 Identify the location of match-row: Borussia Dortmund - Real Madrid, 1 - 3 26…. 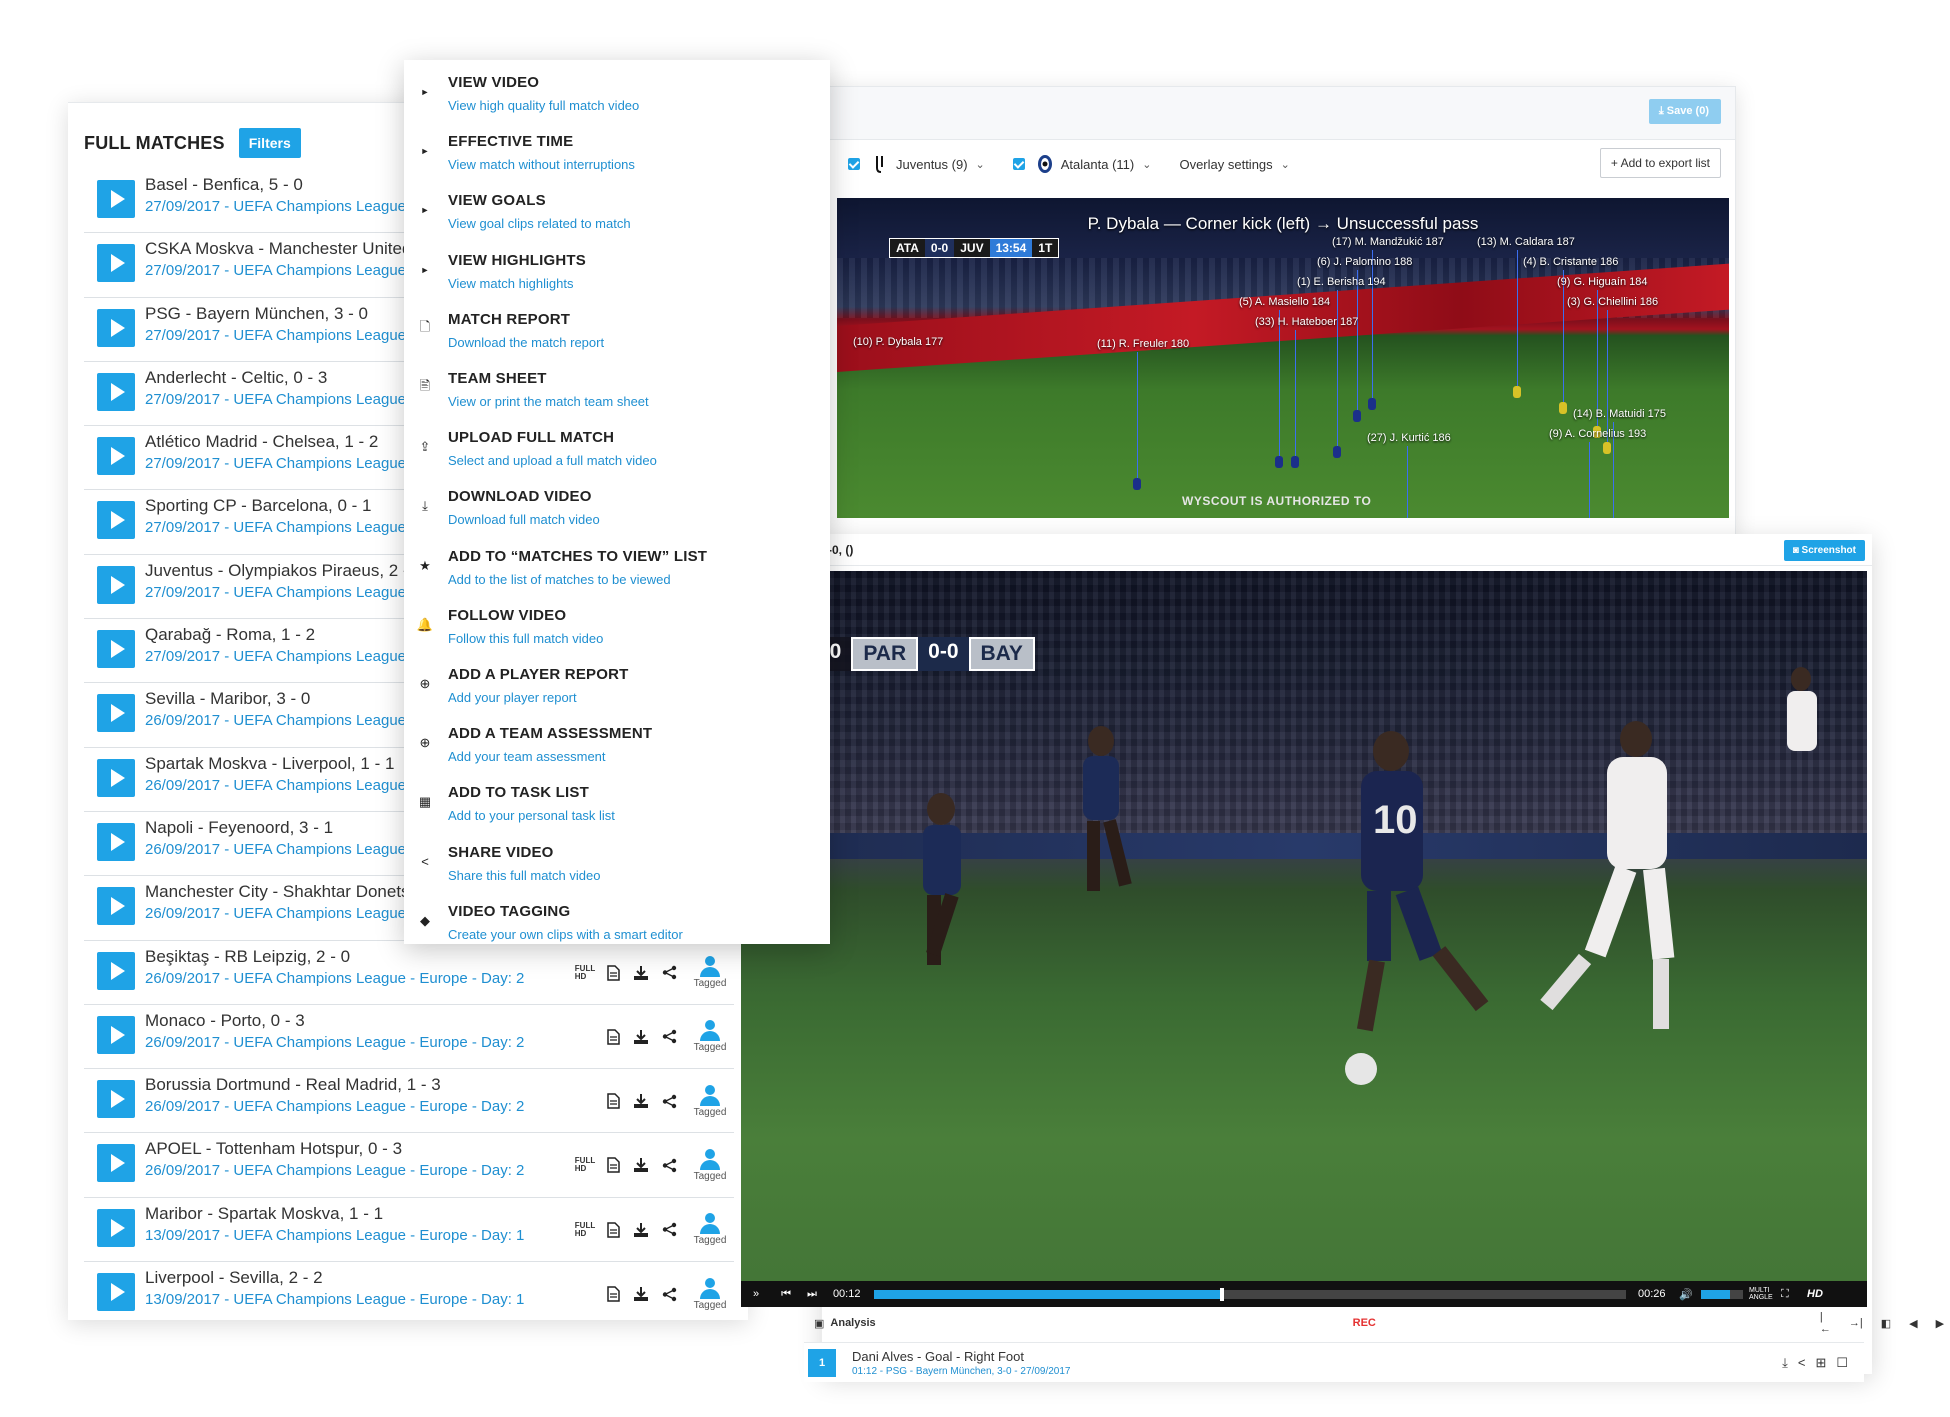
(409, 1101).